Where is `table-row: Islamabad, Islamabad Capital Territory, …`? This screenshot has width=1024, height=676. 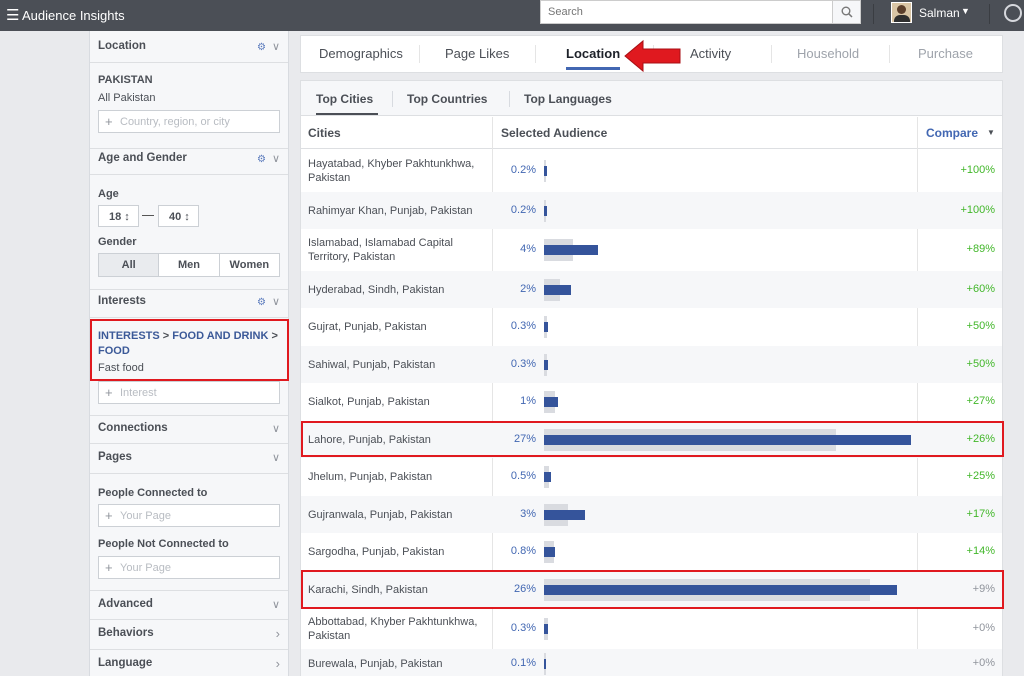
table-row: Islamabad, Islamabad Capital Territory, … is located at coordinates (651, 250).